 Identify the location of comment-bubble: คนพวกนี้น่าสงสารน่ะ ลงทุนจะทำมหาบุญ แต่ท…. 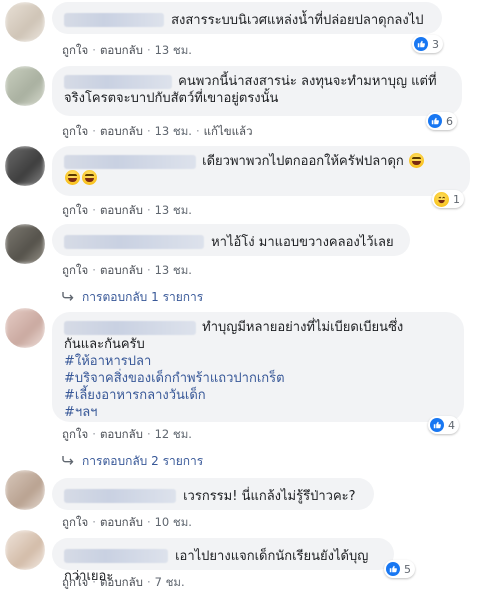
(257, 91).